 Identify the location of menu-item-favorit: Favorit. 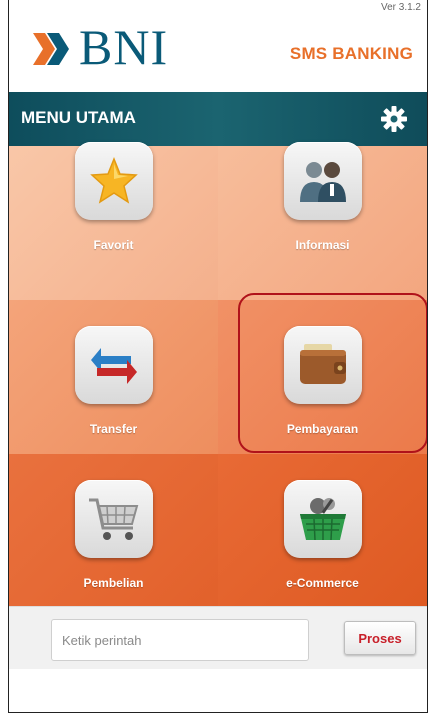
(113, 221).